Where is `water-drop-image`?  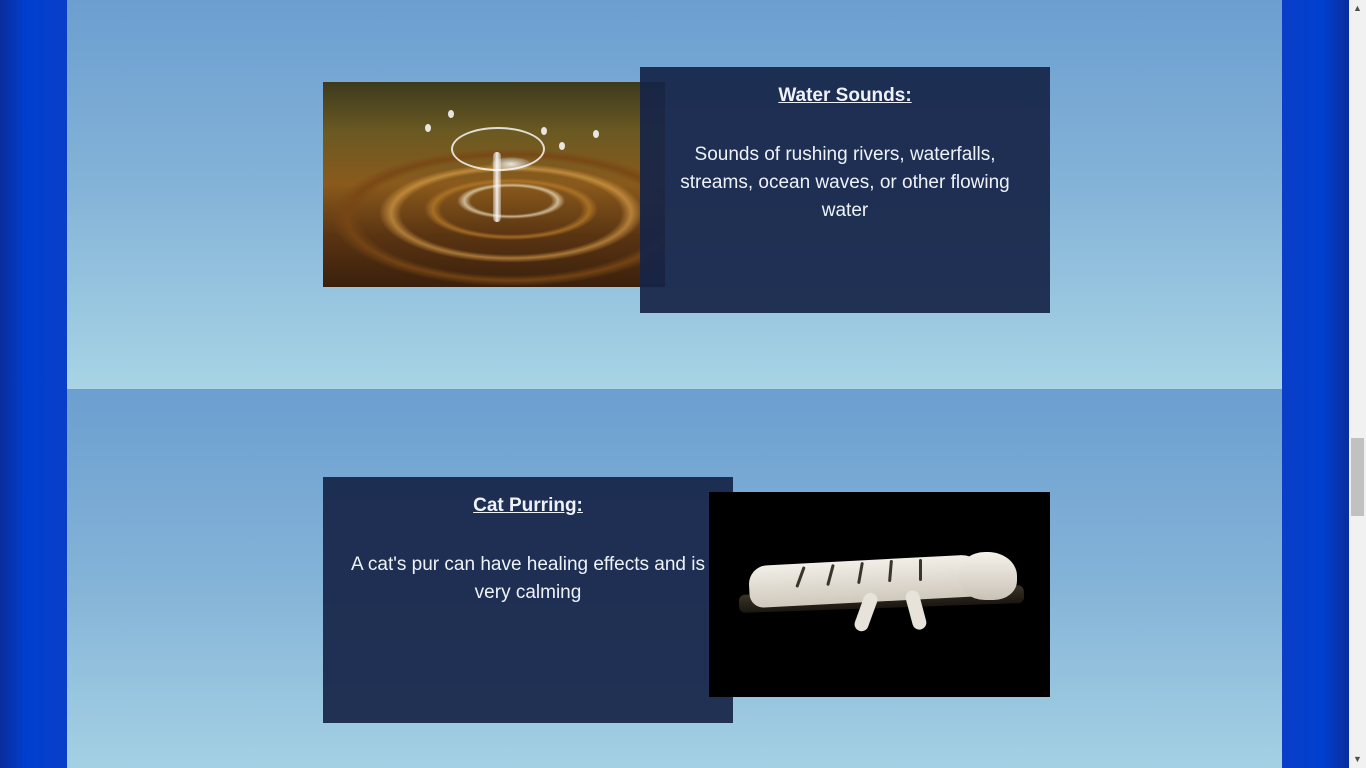 water-drop-image is located at coordinates (494, 184).